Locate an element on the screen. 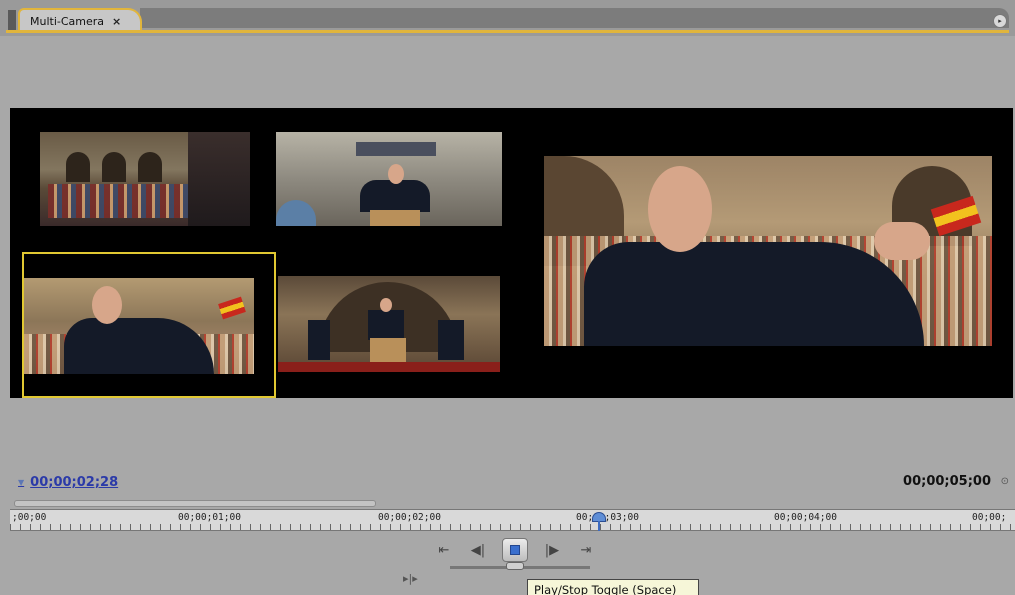 Image resolution: width=1015 pixels, height=595 pixels. shuttle-knob is located at coordinates (515, 566).